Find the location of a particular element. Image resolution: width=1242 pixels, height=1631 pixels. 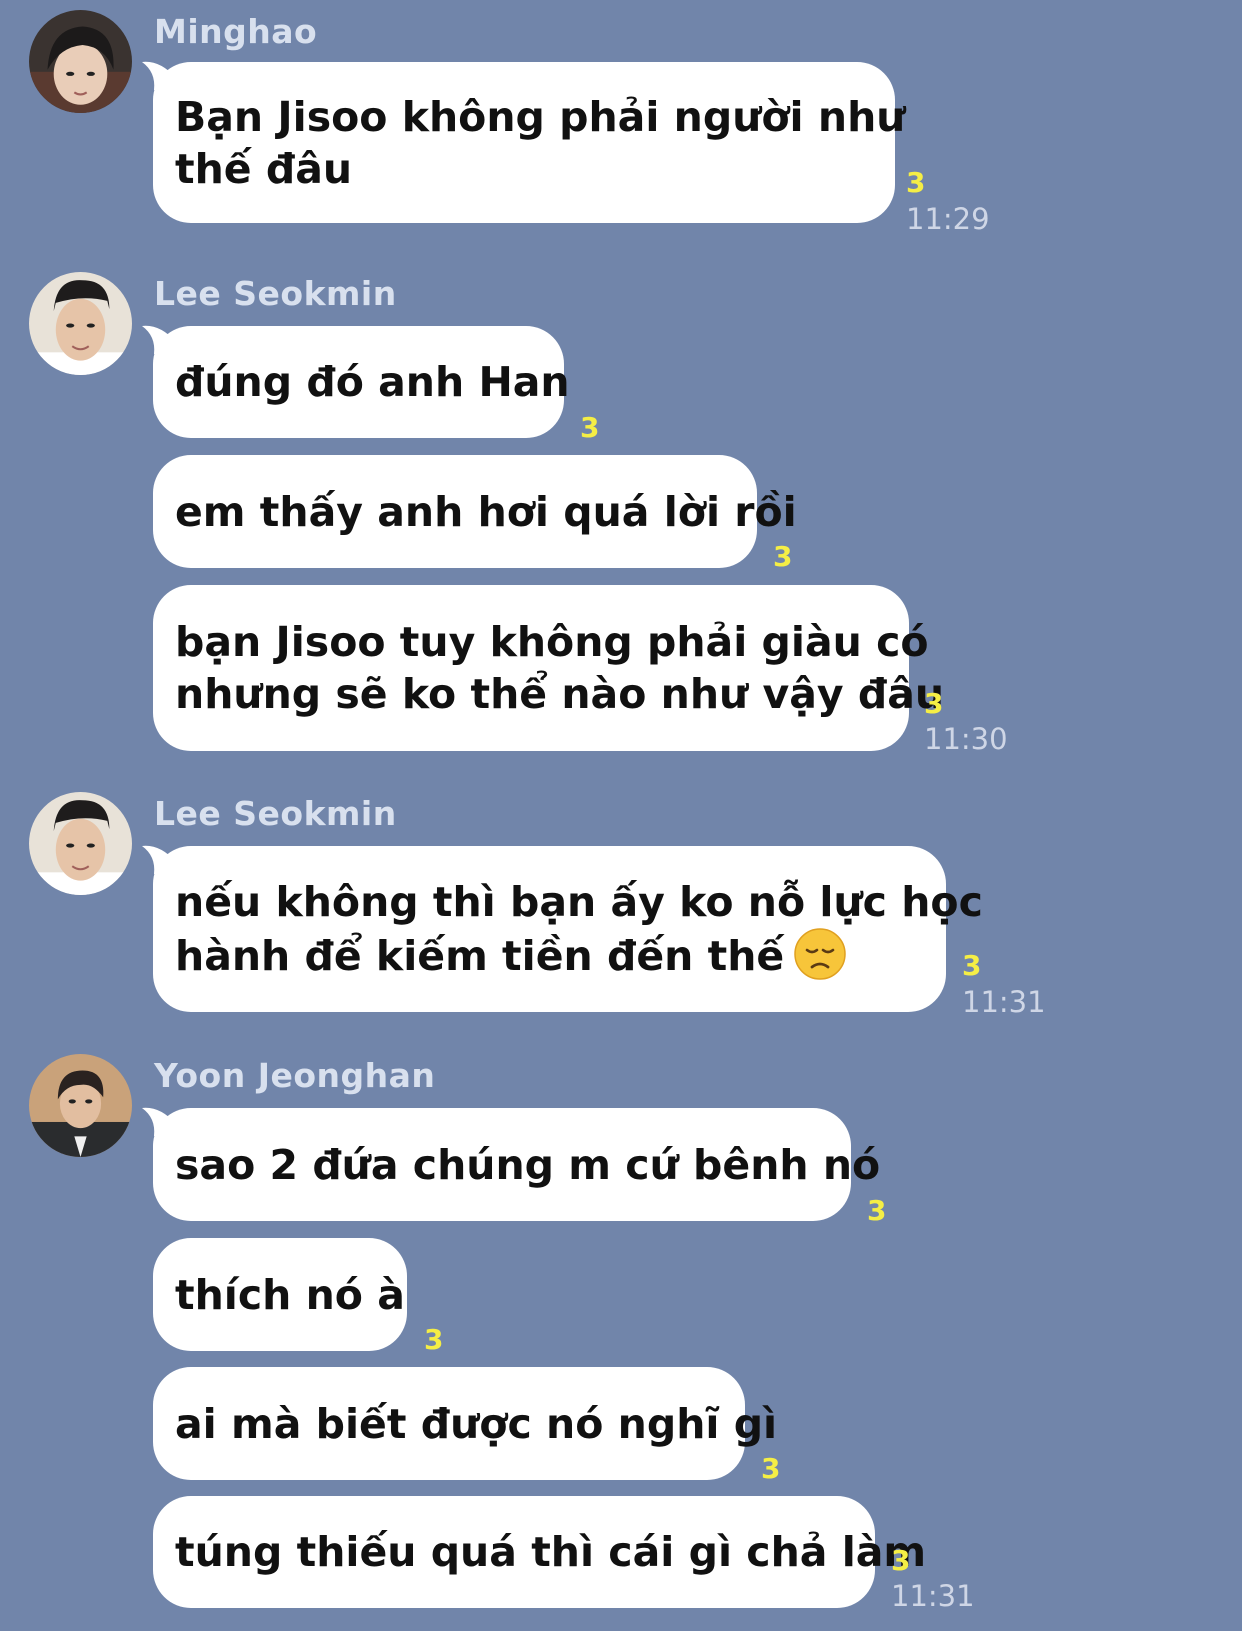

message-text: đúng đó anh Han is located at coordinates (372, 382).